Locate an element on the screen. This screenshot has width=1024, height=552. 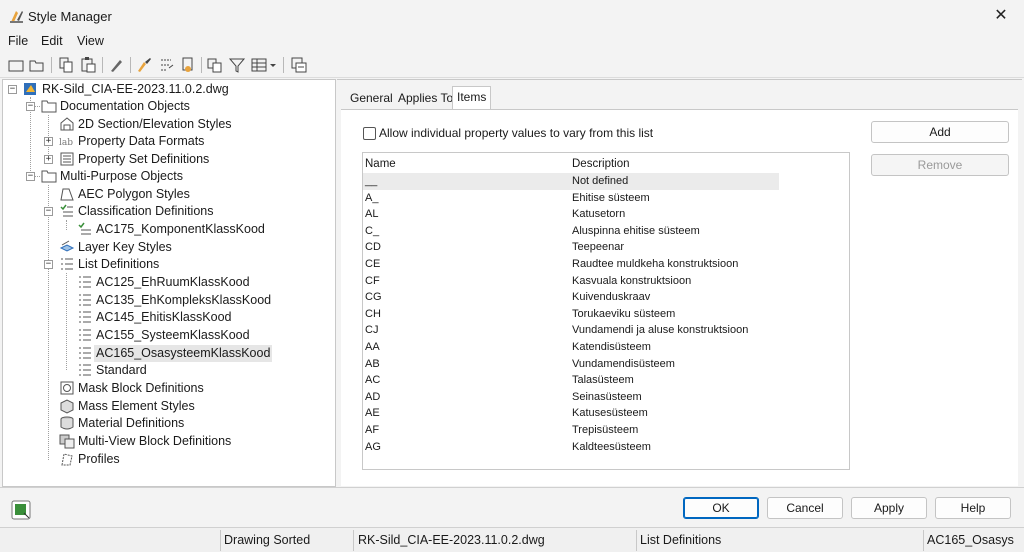
item-name: AL is located at coordinates (372, 214).